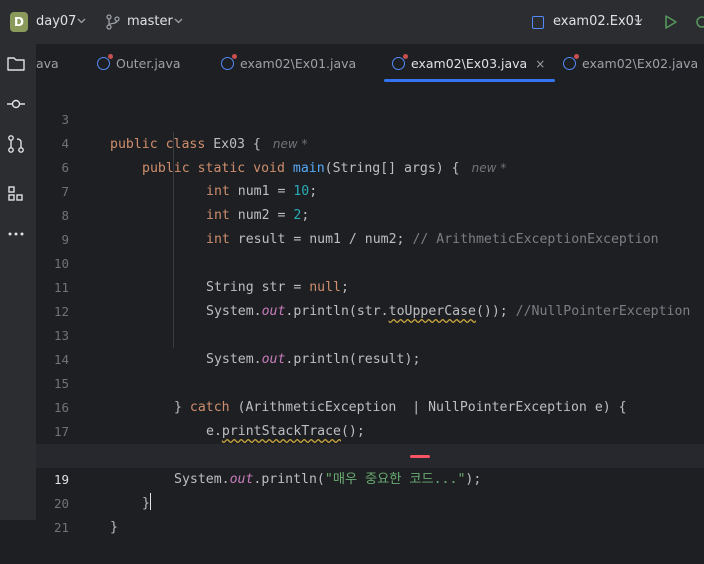 The width and height of the screenshot is (704, 564). I want to click on code-line: 13 System.out.println(result);, so click(237, 347).